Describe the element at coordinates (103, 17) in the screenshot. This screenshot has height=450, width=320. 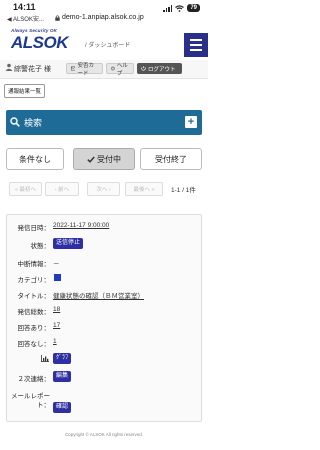
I see `url-text: demo-1.anpiap.alsok.co.jp` at that location.